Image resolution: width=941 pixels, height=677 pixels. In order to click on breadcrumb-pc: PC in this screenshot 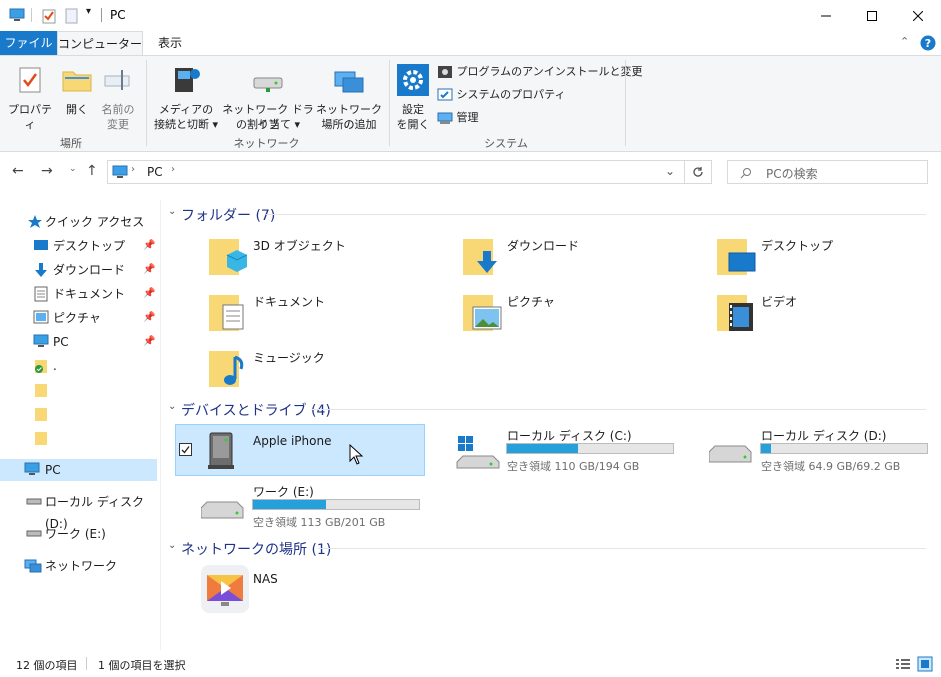, I will do `click(155, 172)`.